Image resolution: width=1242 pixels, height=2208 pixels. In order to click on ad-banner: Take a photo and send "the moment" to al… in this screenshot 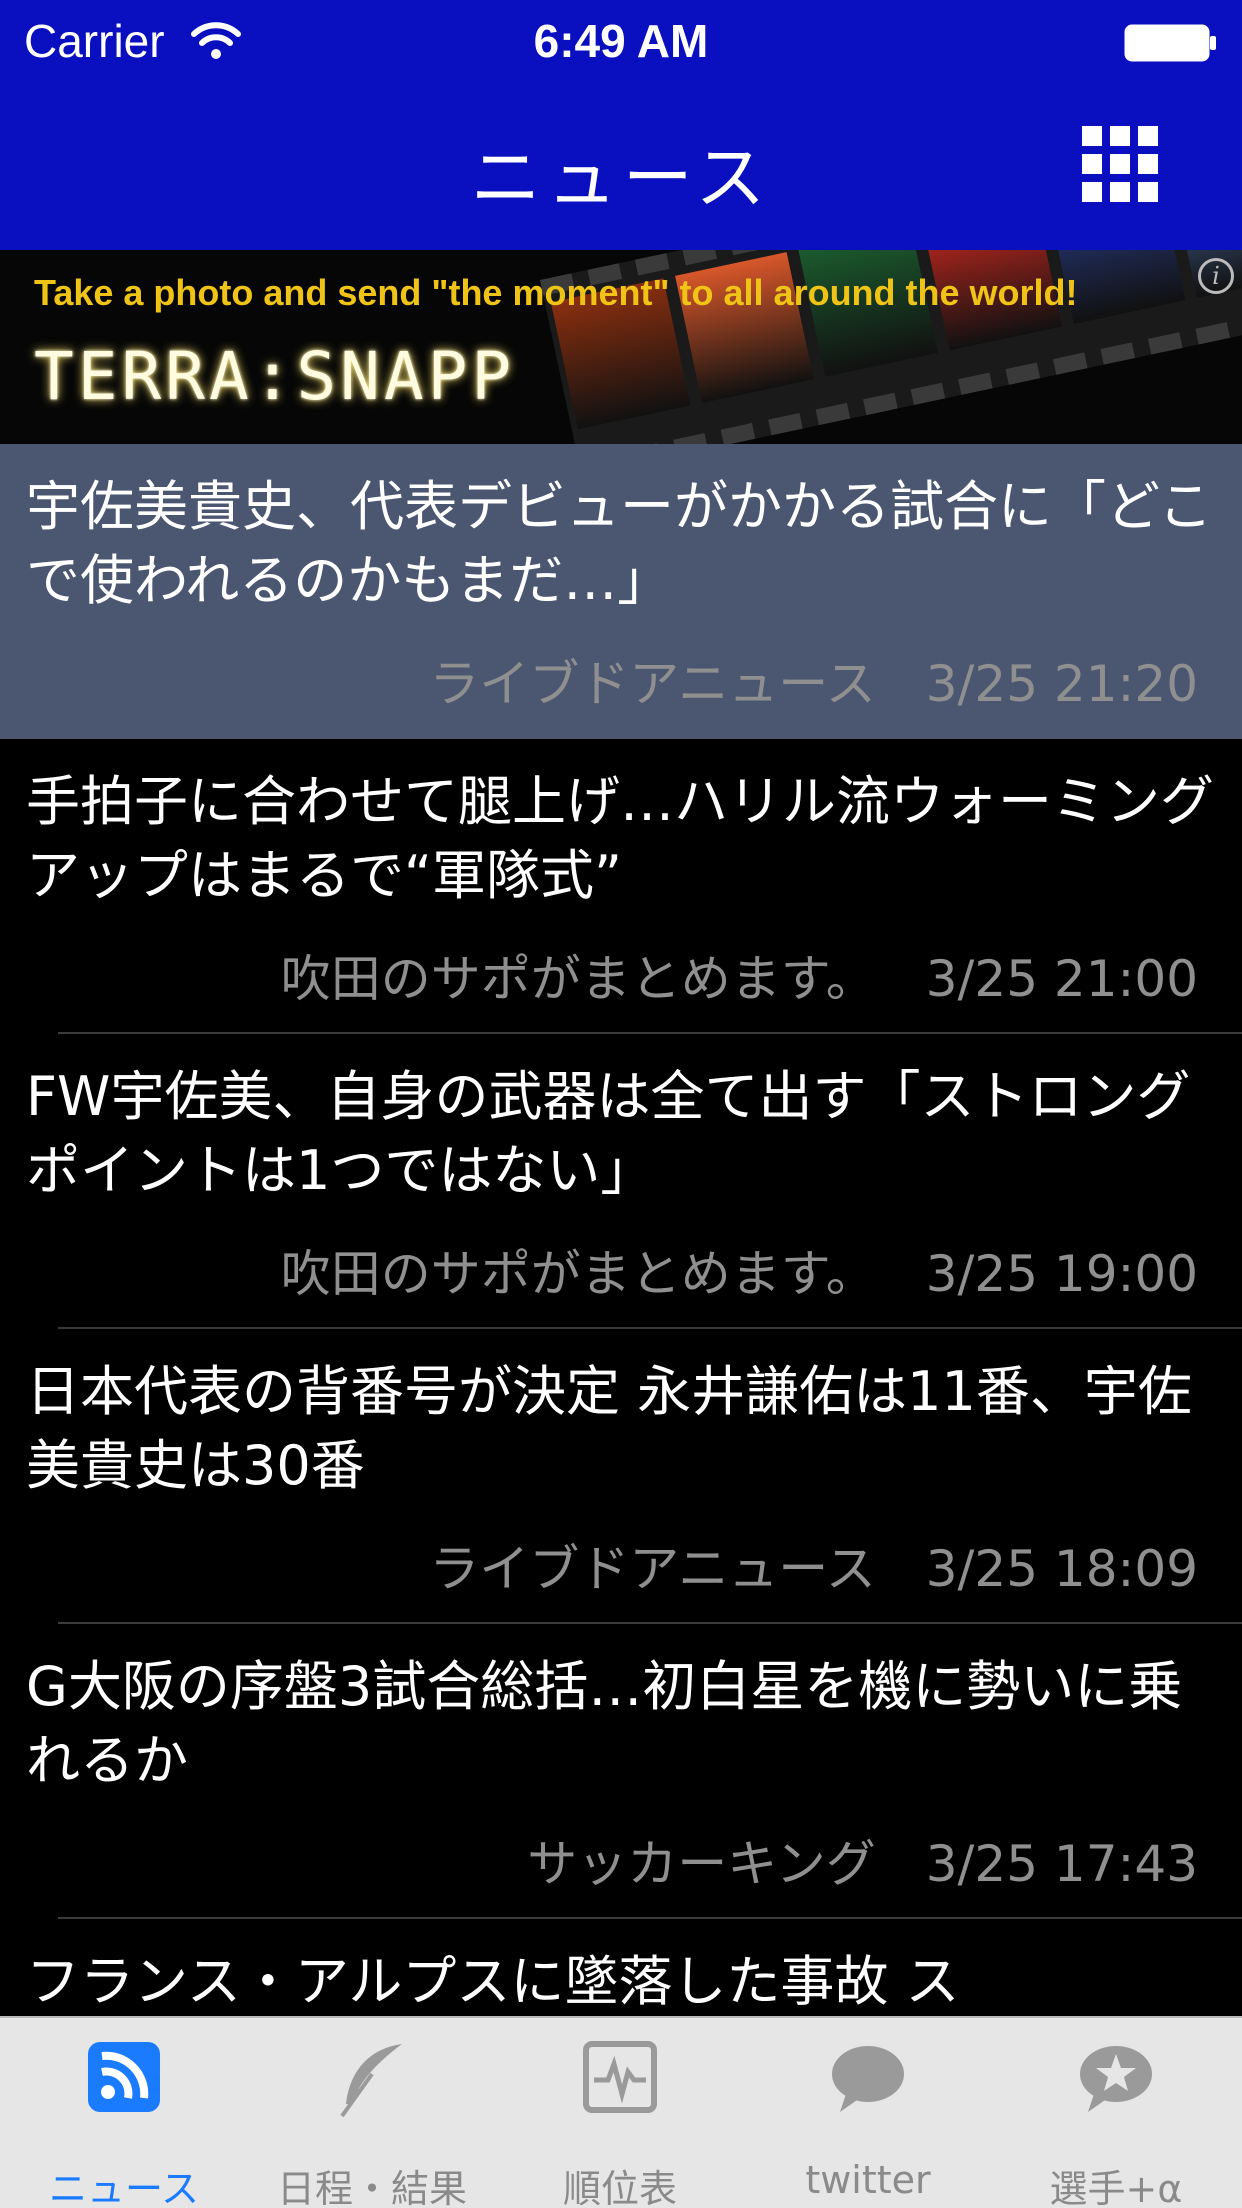, I will do `click(621, 347)`.